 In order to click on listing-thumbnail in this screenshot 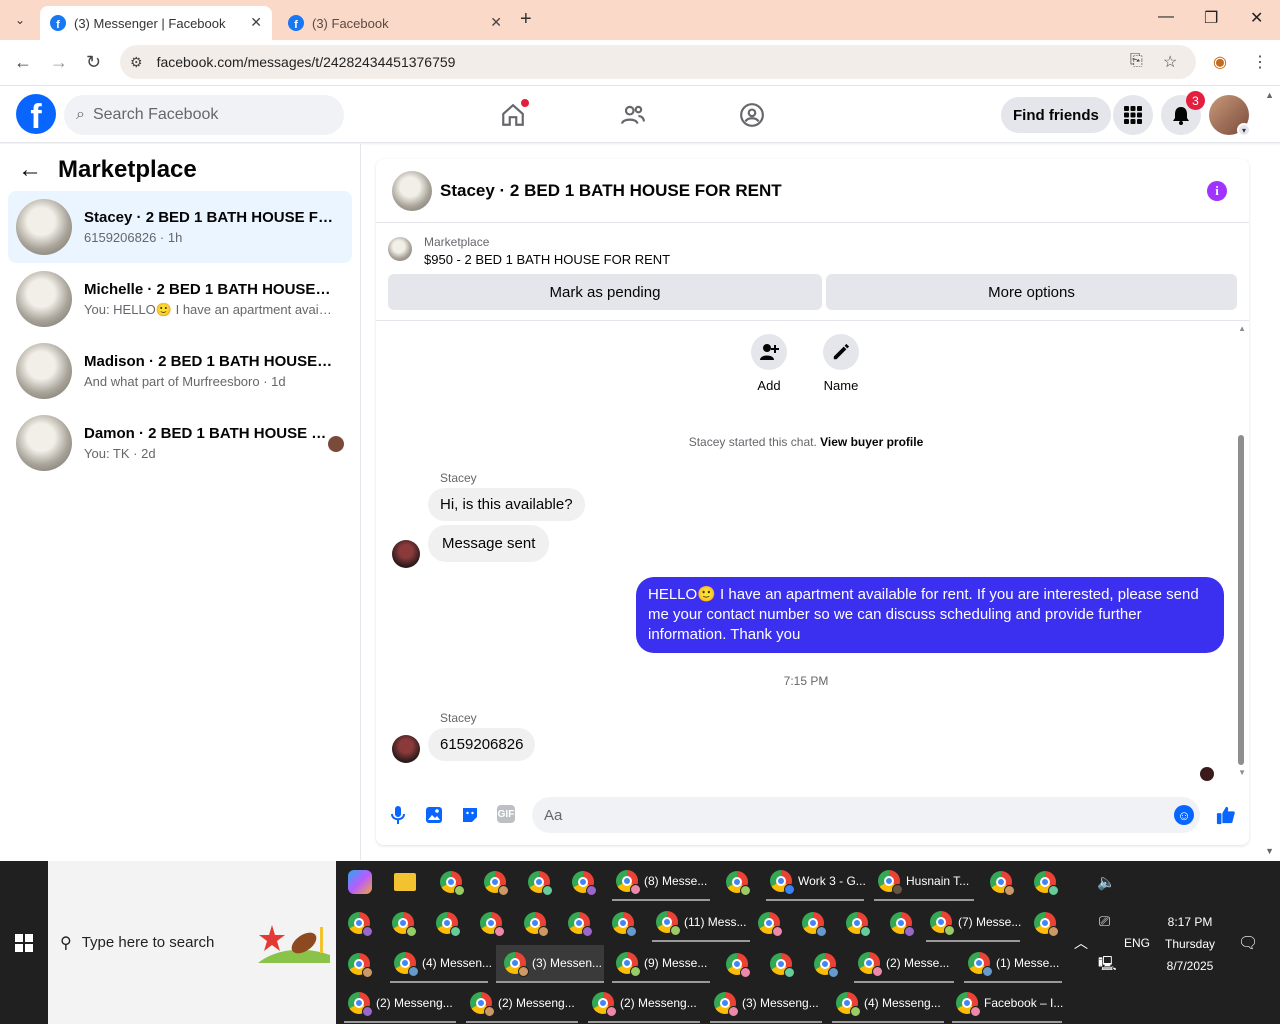, I will do `click(400, 249)`.